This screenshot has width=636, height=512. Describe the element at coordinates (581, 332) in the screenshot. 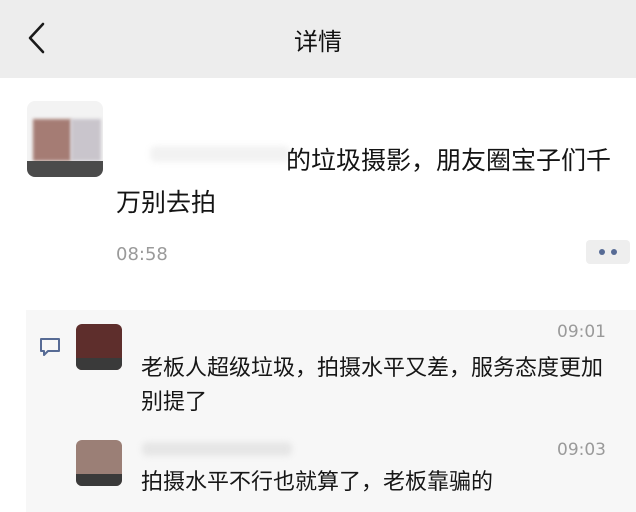

I see `comment-time: 09:01` at that location.